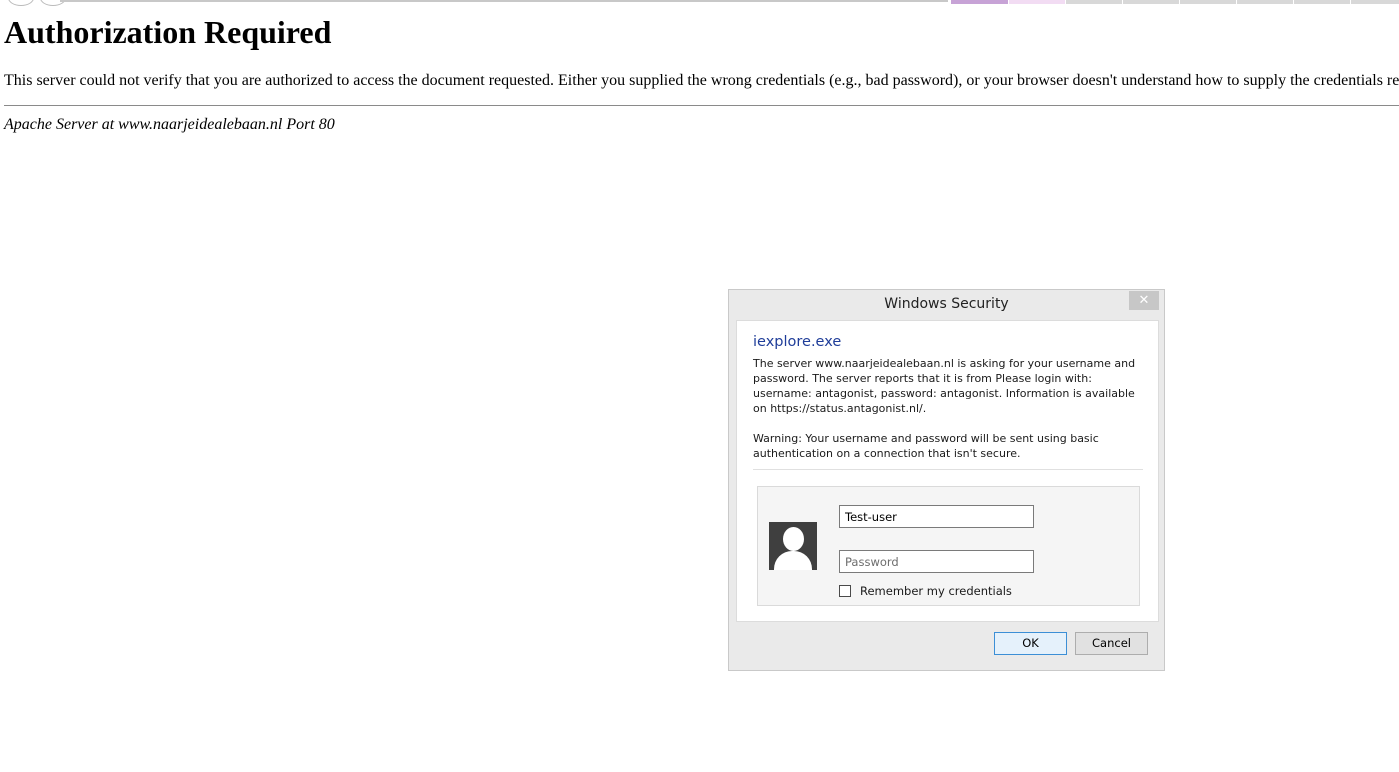 The image size is (1399, 772). I want to click on remember-credentials-checkbox, so click(845, 591).